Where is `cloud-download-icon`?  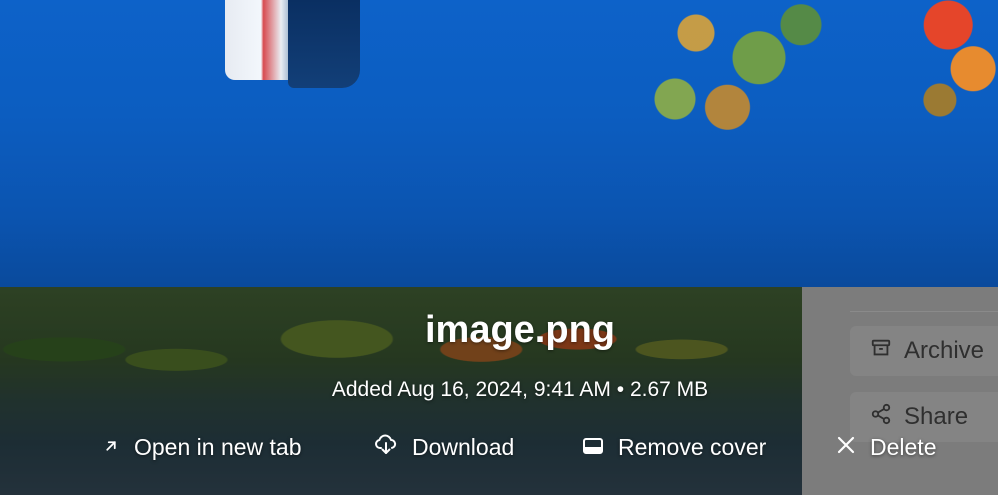
cloud-download-icon is located at coordinates (386, 447).